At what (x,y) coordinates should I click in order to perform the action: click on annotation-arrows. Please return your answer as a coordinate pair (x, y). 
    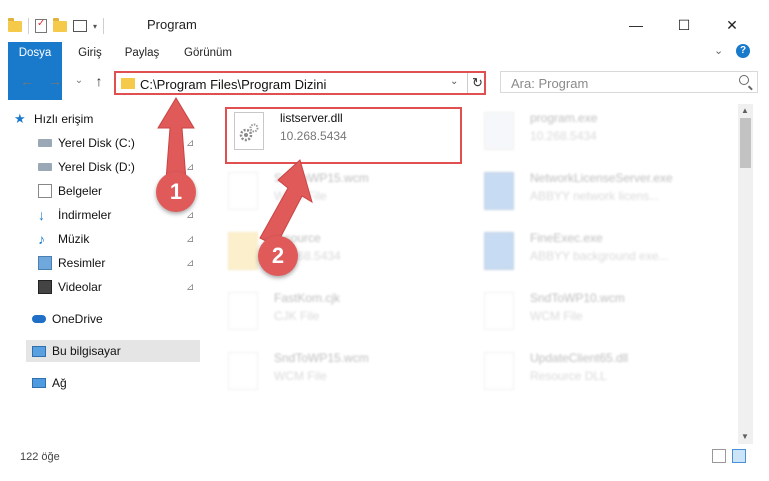
    Looking at the image, I should click on (235, 172).